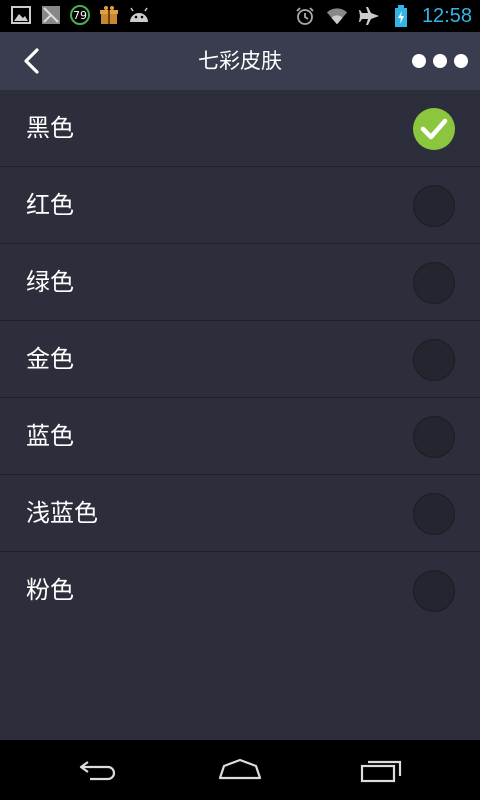  I want to click on status-time: 12:58, so click(446, 16).